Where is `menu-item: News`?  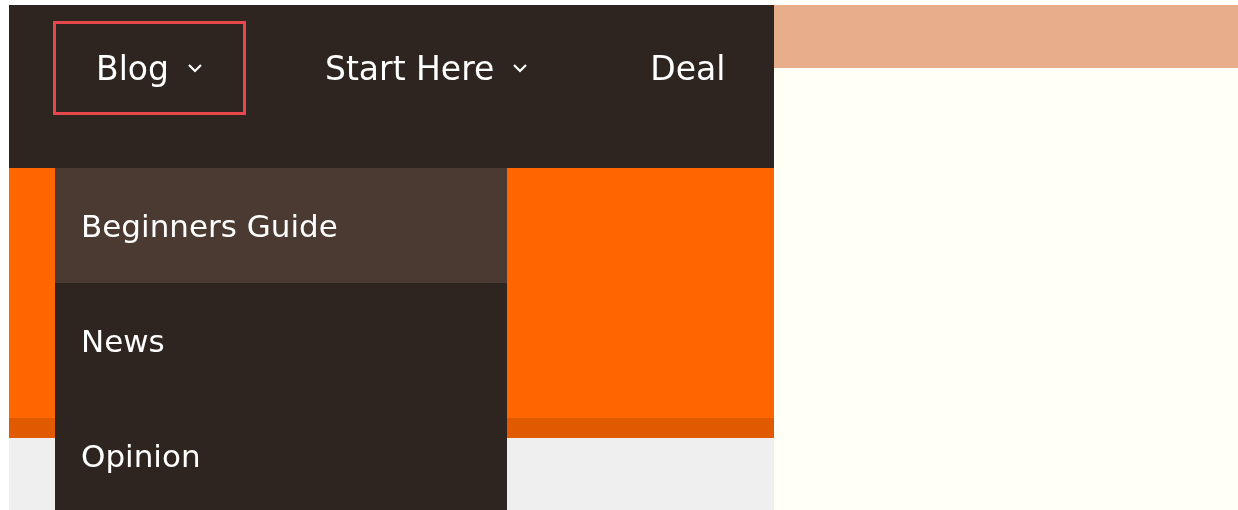 menu-item: News is located at coordinates (281, 340).